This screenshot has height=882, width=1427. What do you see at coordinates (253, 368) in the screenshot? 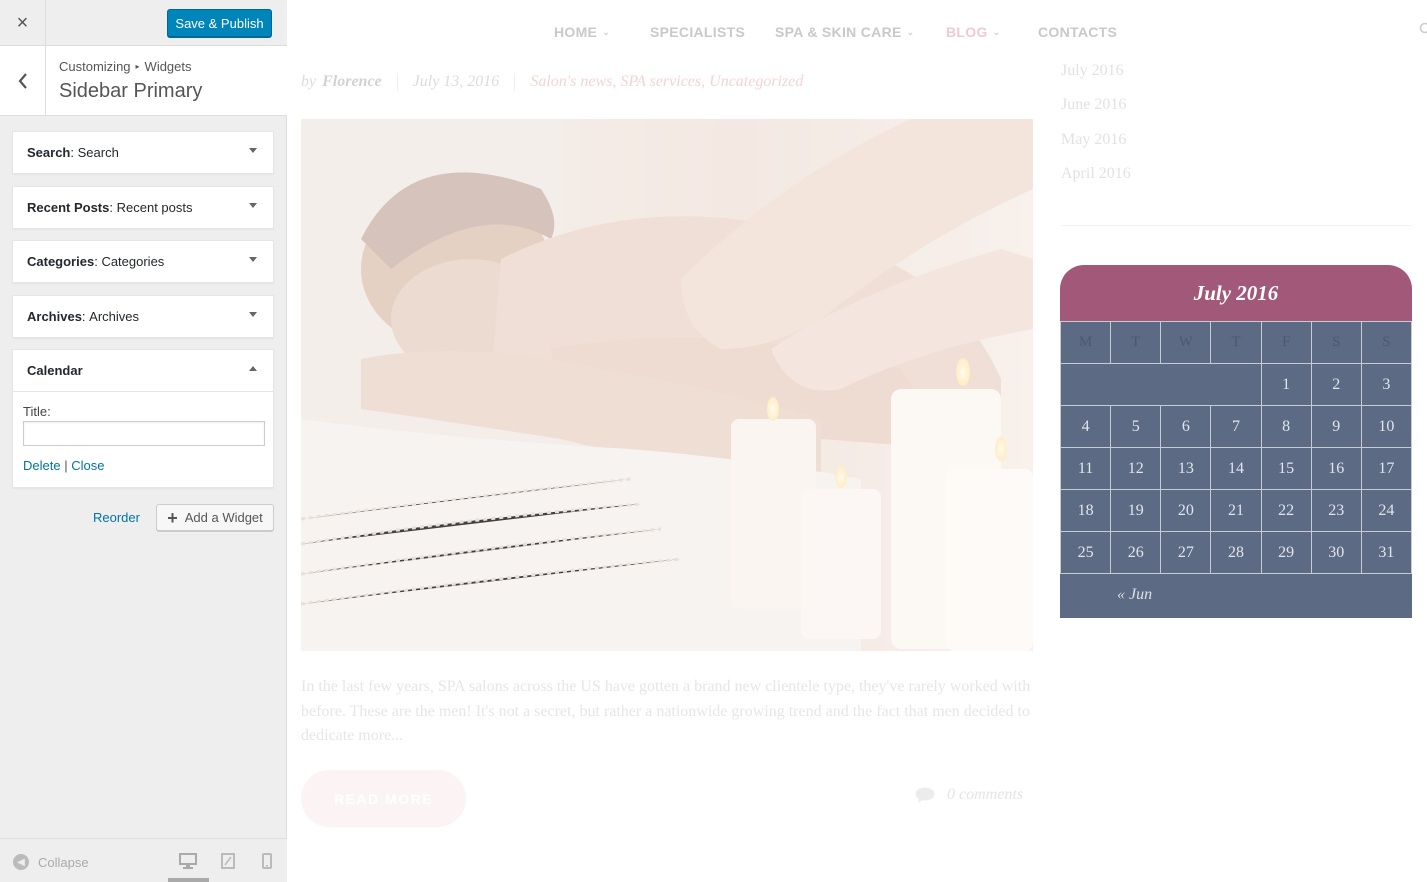
I see `collapse-arrow-icon` at bounding box center [253, 368].